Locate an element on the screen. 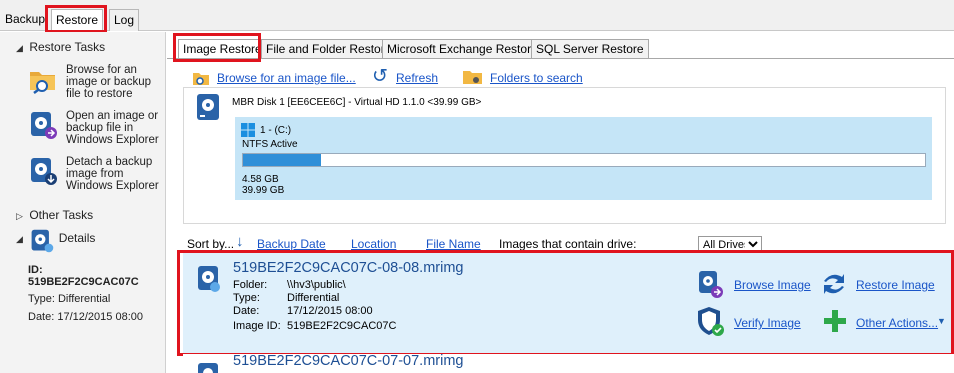  tab-log: Log is located at coordinates (124, 20).